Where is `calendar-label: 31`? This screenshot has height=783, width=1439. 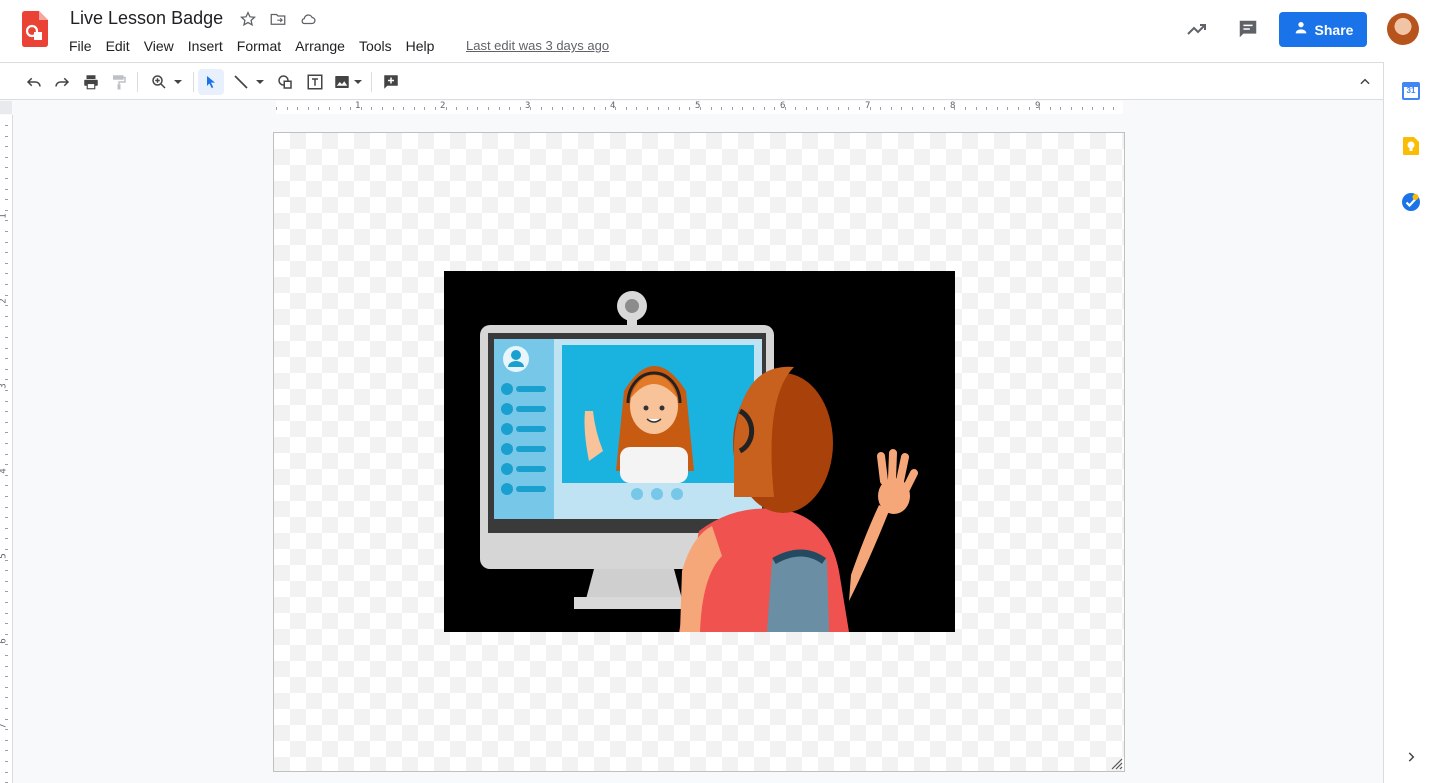 calendar-label: 31 is located at coordinates (1411, 90).